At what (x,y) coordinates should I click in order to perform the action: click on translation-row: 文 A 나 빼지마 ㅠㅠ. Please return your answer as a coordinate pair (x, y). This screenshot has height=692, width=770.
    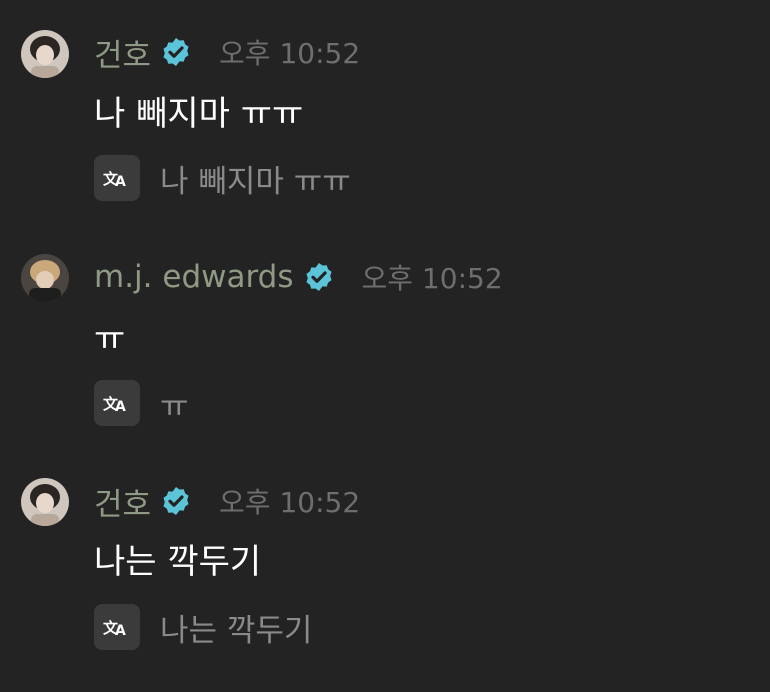
    Looking at the image, I should click on (222, 178).